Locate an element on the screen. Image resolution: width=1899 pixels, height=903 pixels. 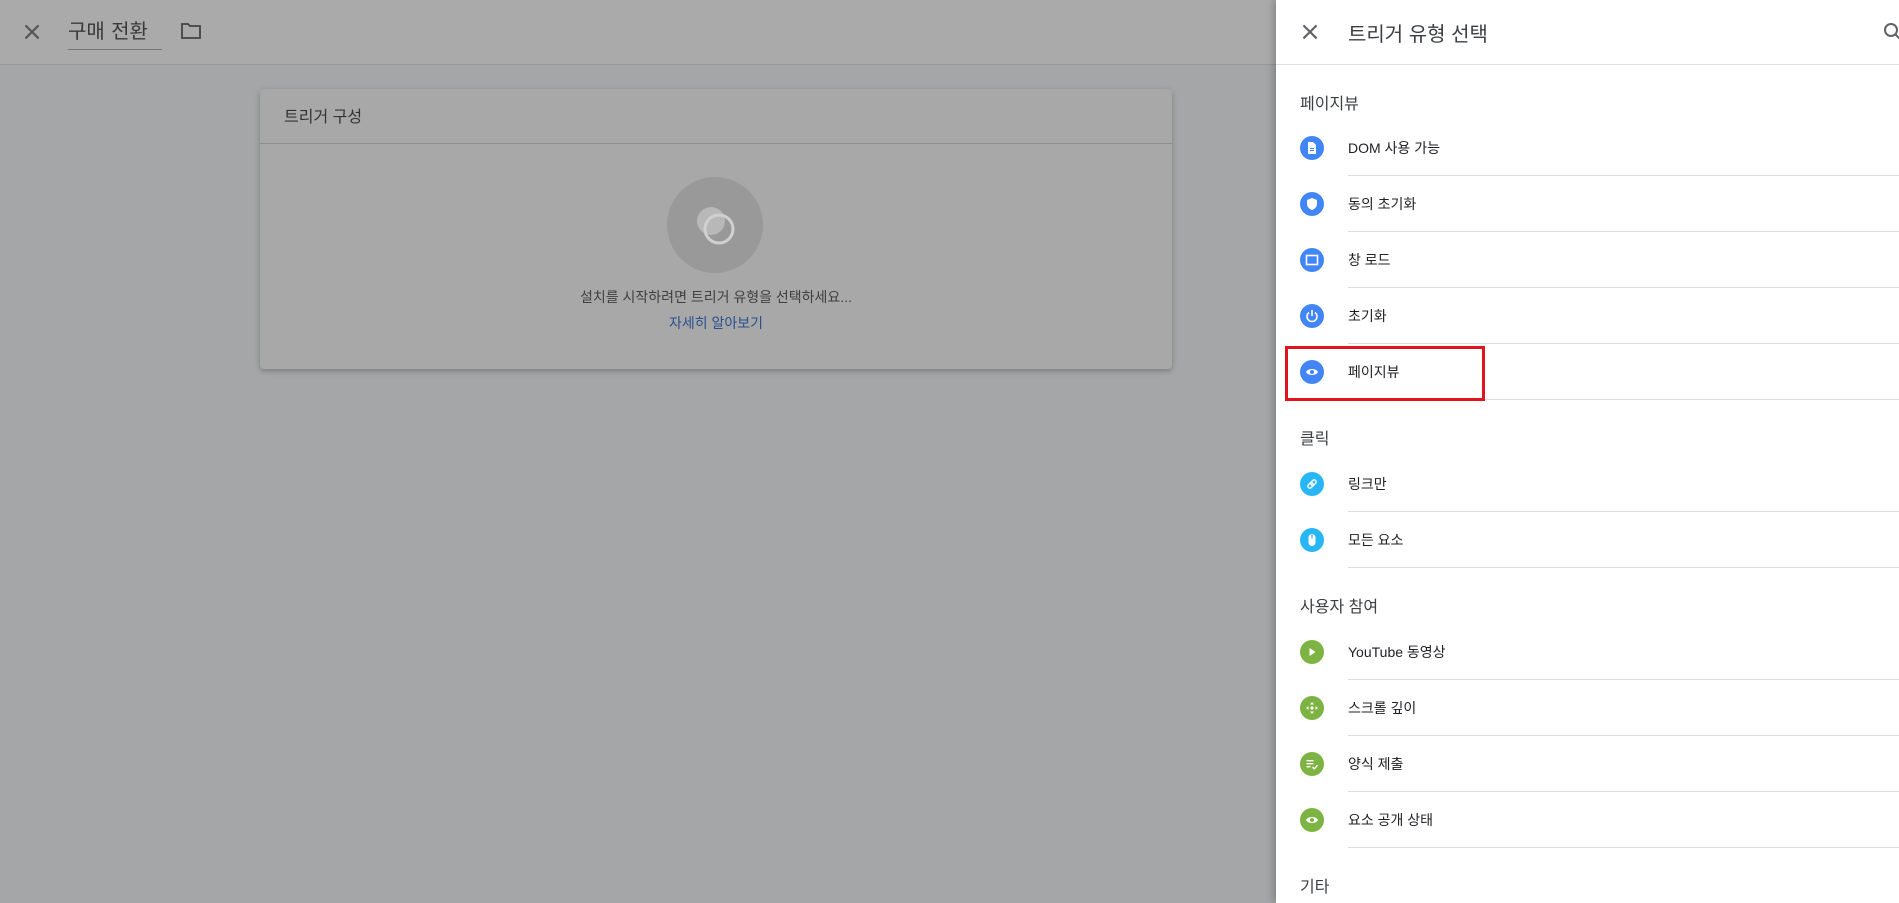
play-icon is located at coordinates (1312, 652).